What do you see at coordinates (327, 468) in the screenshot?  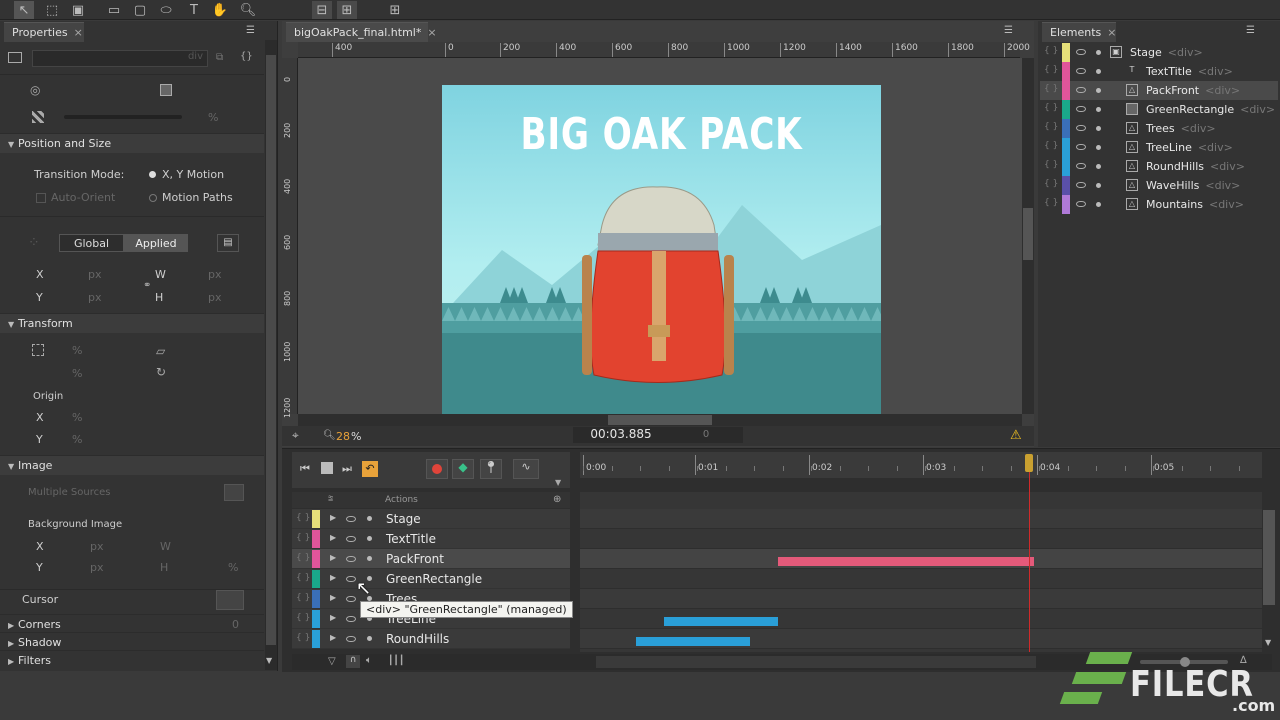 I see `stop-icon` at bounding box center [327, 468].